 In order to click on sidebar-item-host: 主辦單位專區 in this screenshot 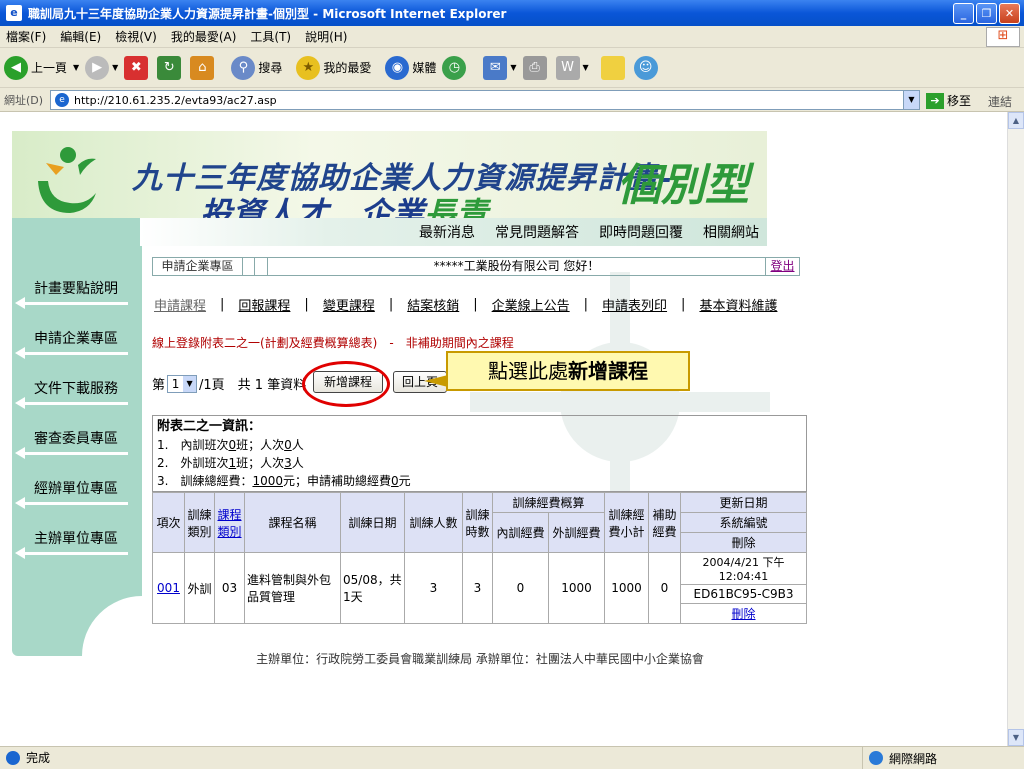, I will do `click(77, 546)`.